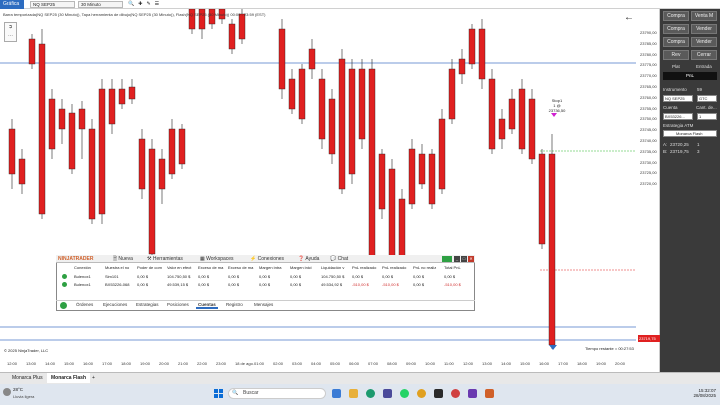  What do you see at coordinates (648, 151) in the screenshot?
I see `price-tick-label: 23735,00` at bounding box center [648, 151].